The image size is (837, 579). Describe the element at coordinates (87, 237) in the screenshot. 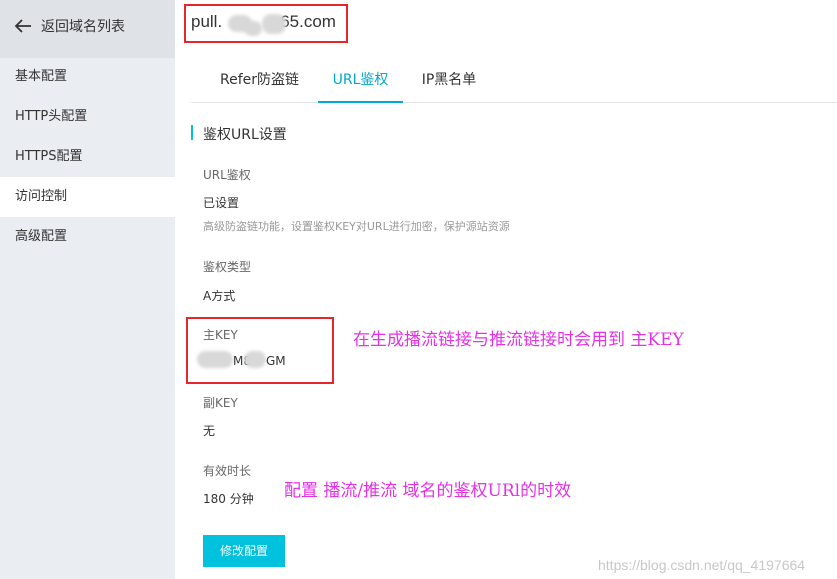

I see `sidebar-item-advanced: 高级配置` at that location.